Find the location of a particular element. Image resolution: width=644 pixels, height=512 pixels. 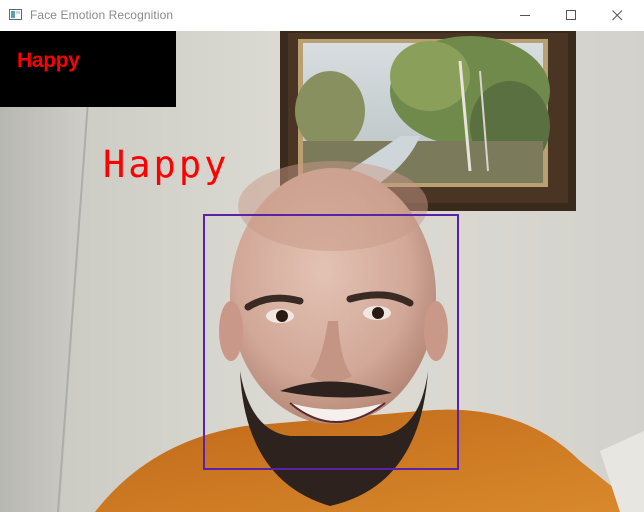

maximize-icon is located at coordinates (571, 15).